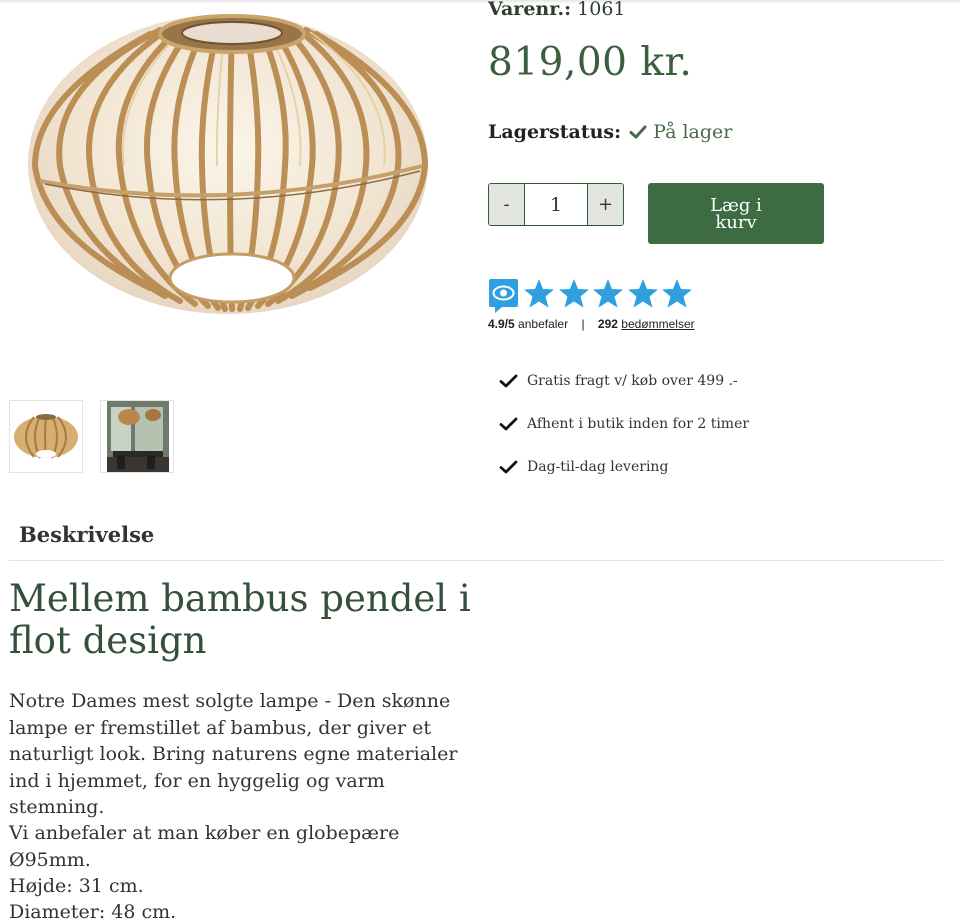 Image resolution: width=960 pixels, height=924 pixels. I want to click on quantity-decrease-button: -, so click(507, 204).